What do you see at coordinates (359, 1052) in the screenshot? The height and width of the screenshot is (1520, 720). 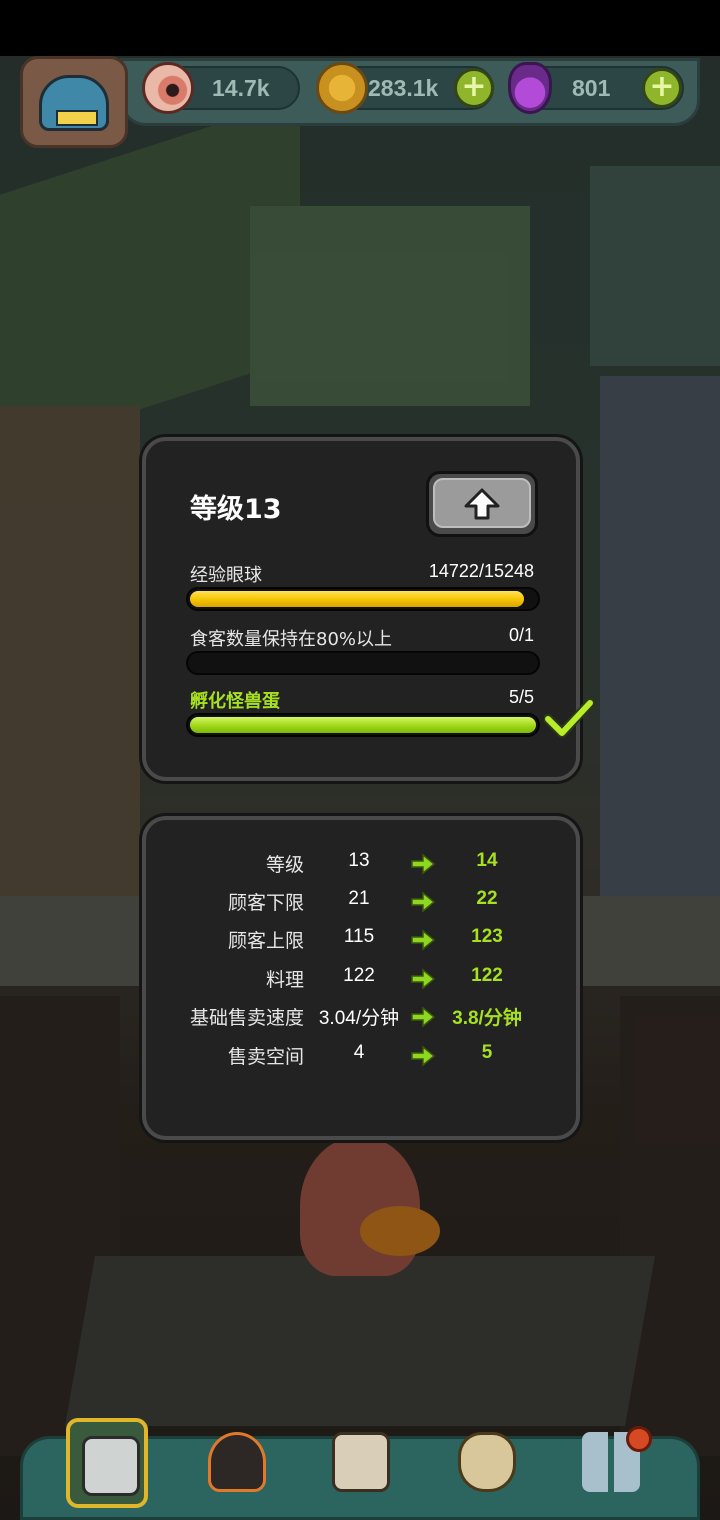 I see `stat-current: 4` at bounding box center [359, 1052].